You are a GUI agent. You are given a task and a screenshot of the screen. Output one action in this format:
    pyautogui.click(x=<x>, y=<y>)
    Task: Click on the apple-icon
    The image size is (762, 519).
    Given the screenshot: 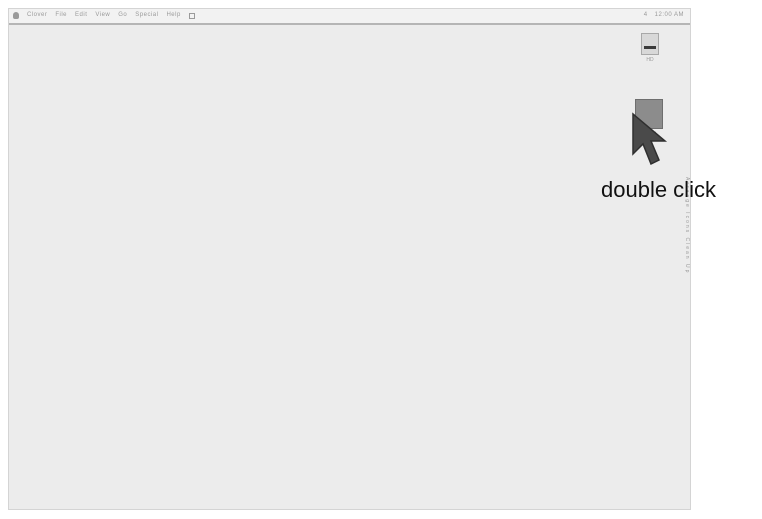 What is the action you would take?
    pyautogui.click(x=16, y=15)
    